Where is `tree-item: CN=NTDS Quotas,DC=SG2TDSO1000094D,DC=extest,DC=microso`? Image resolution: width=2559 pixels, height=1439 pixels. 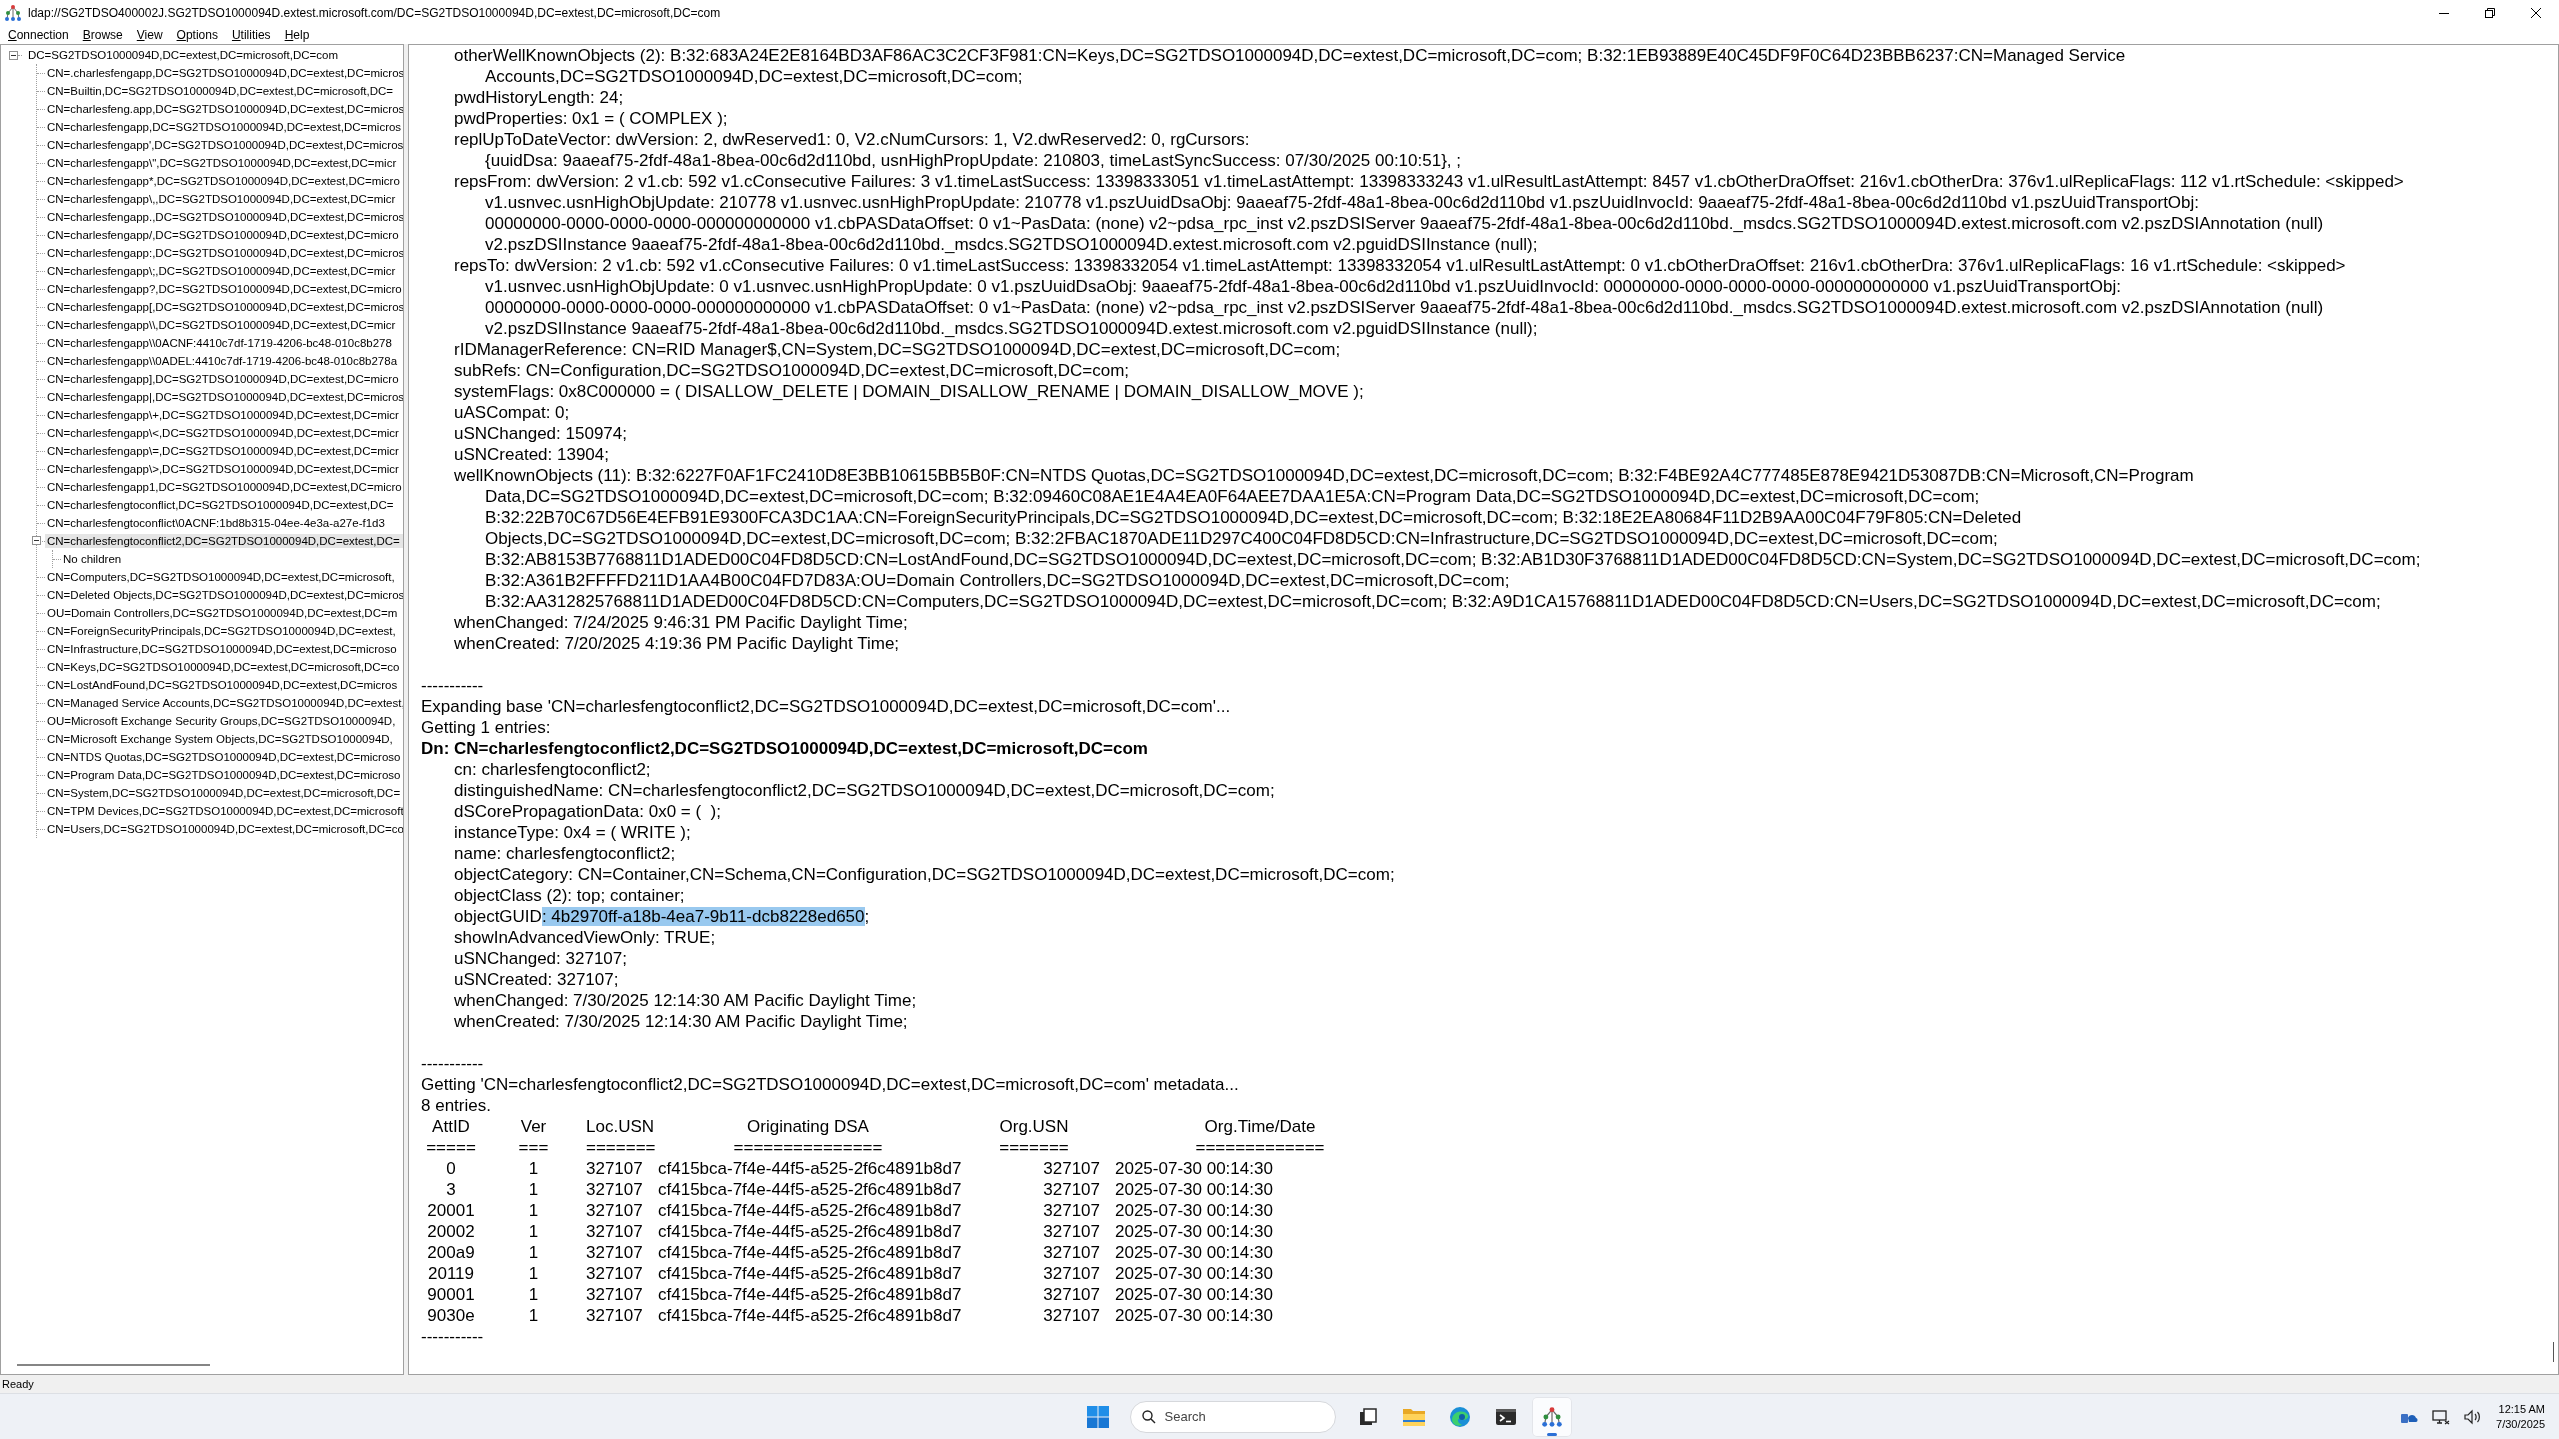 tree-item: CN=NTDS Quotas,DC=SG2TDSO1000094D,DC=extest,DC=microso is located at coordinates (224, 757).